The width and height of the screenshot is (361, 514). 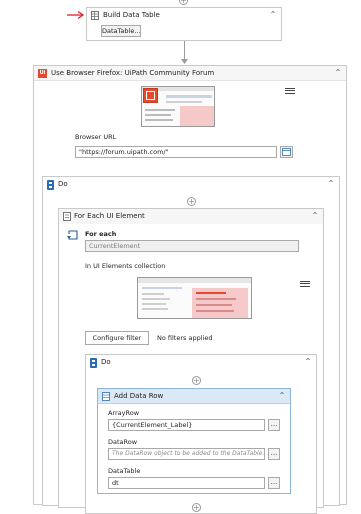 I want to click on data-table-input: dt, so click(x=186, y=483).